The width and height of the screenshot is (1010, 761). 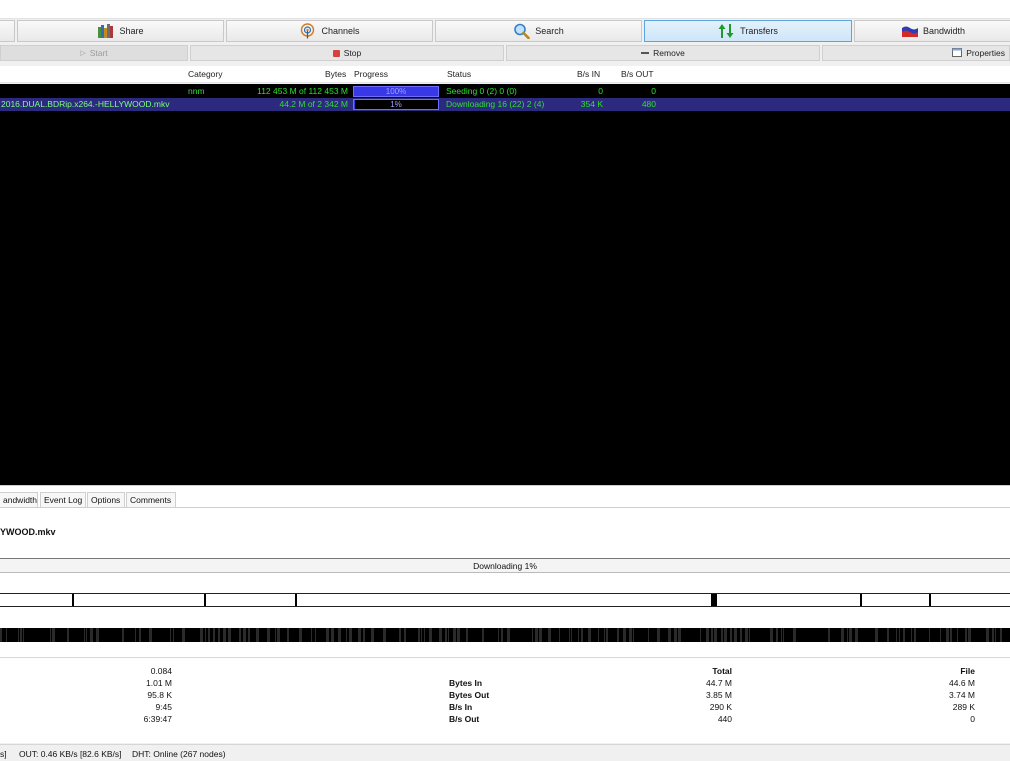 I want to click on tab-share: Share, so click(x=120, y=31).